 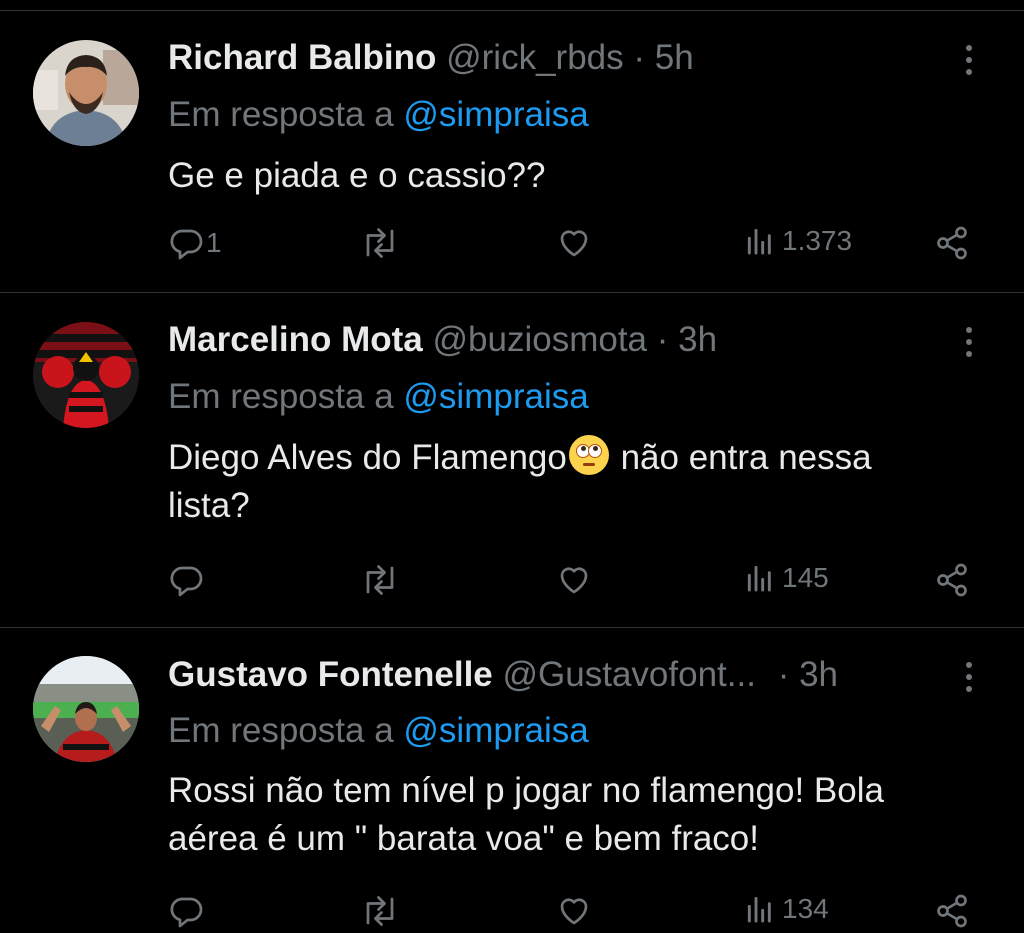 I want to click on tweet-text-line: aérea é um " barata voa" e bem fraco!, so click(x=464, y=838).